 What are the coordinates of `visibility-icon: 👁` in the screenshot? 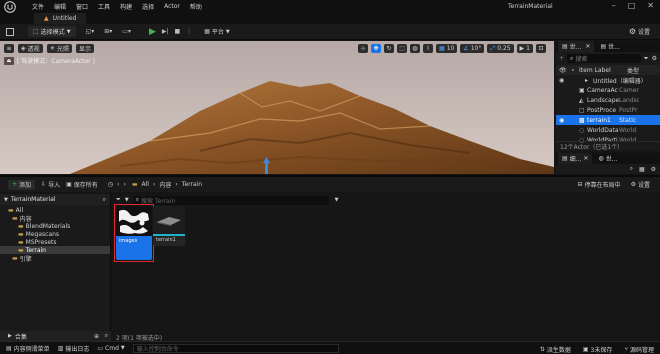 It's located at (564, 70).